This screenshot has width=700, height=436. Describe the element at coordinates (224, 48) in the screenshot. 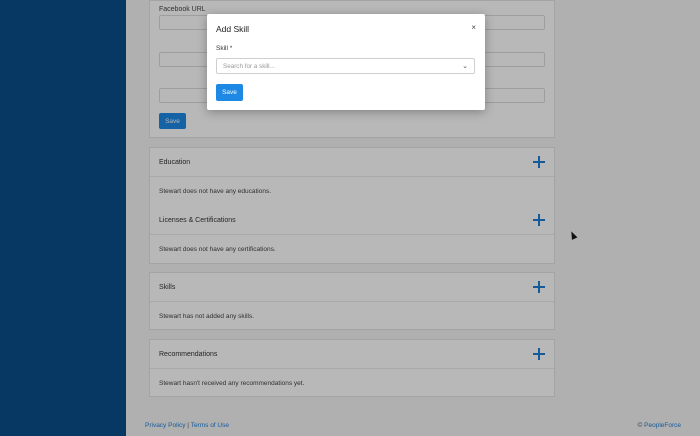

I see `skill-label: Skill *` at that location.